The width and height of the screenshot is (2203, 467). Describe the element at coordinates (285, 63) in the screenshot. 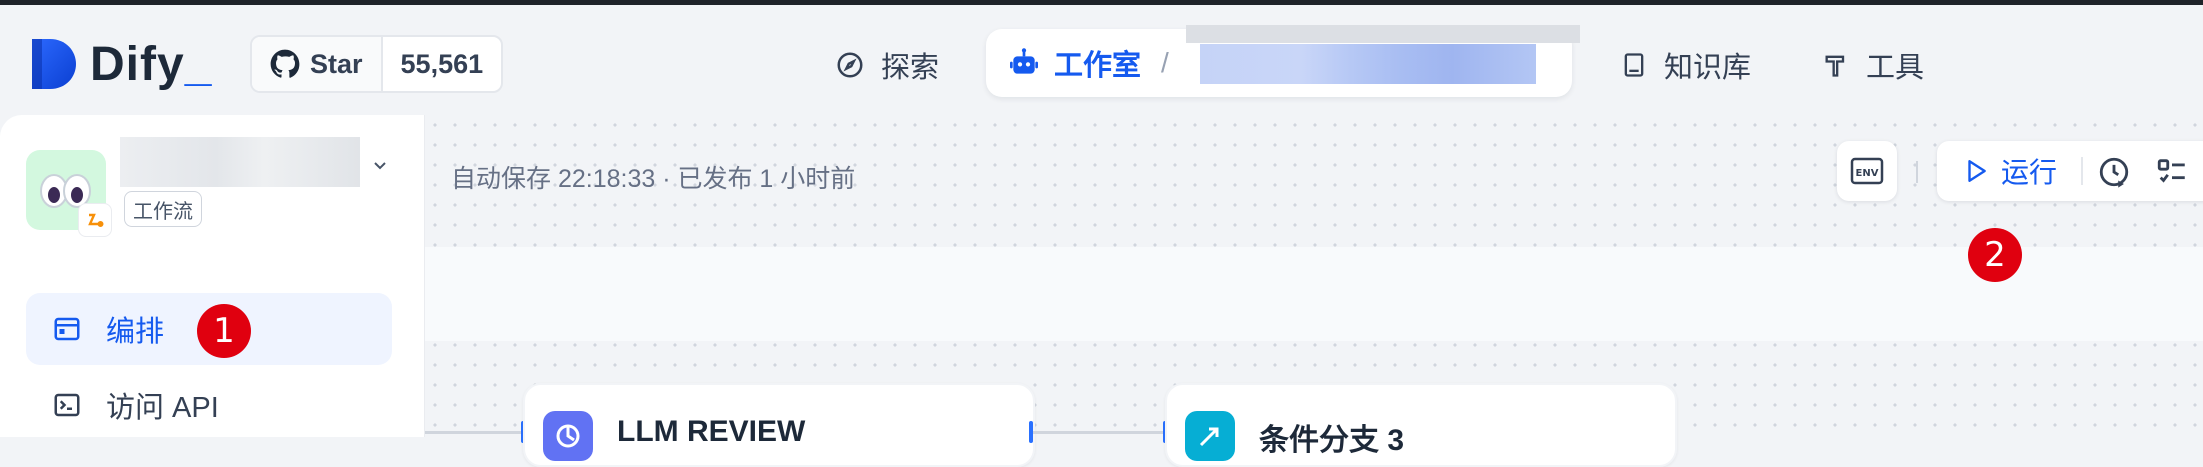

I see `github-icon` at that location.